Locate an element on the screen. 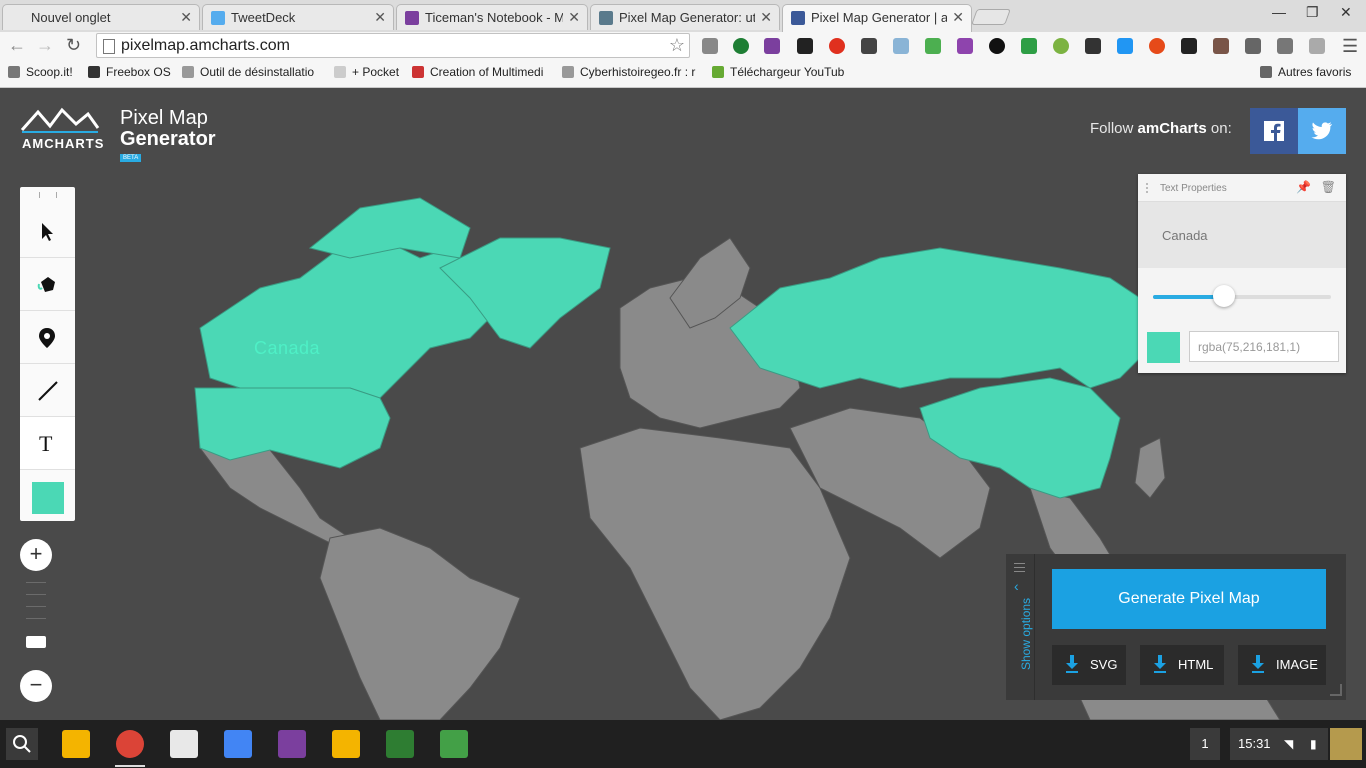 This screenshot has height=768, width=1366. text-color-swatch is located at coordinates (1163, 347).